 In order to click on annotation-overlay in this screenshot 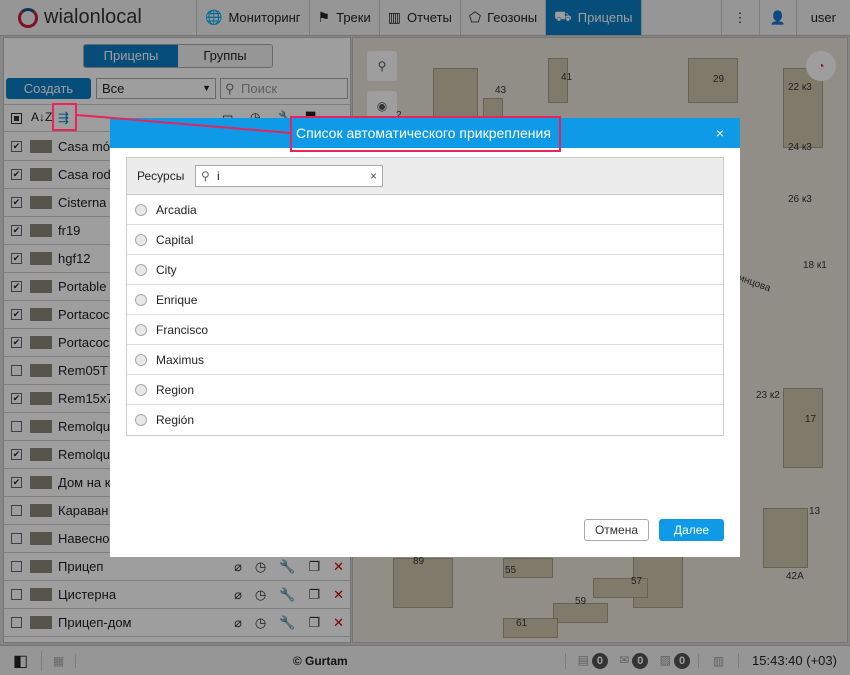, I will do `click(184, 124)`.